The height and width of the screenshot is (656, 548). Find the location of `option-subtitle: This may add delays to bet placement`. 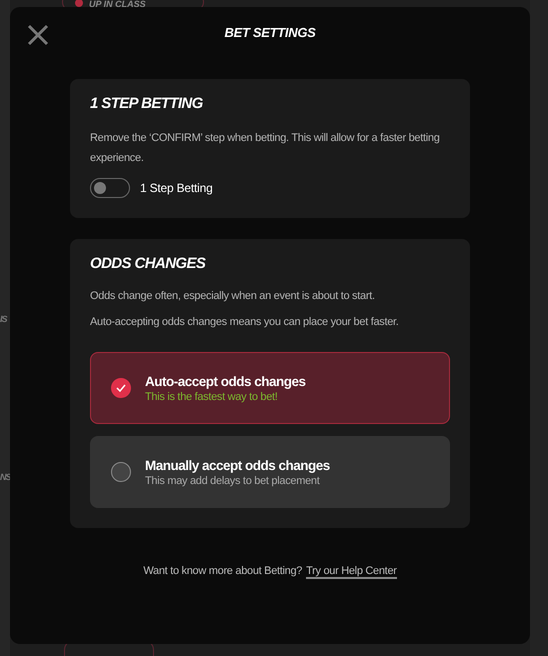

option-subtitle: This may add delays to bet placement is located at coordinates (233, 480).